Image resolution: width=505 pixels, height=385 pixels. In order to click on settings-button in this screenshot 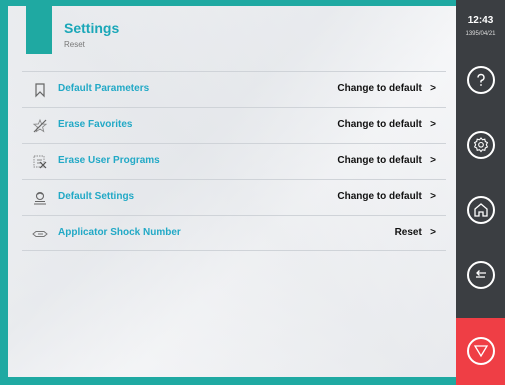, I will do `click(481, 145)`.